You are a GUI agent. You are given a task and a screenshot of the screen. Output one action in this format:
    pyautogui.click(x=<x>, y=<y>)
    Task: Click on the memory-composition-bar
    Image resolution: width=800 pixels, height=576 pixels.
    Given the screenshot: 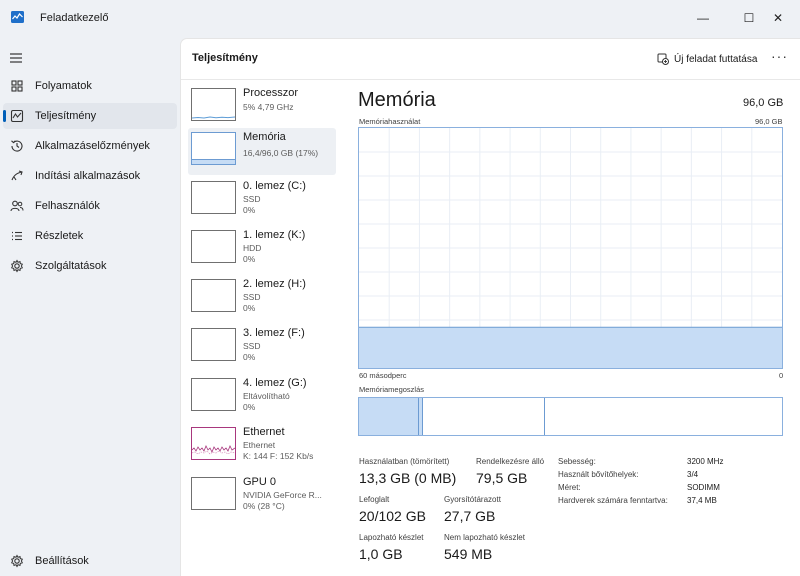 What is the action you would take?
    pyautogui.click(x=570, y=416)
    